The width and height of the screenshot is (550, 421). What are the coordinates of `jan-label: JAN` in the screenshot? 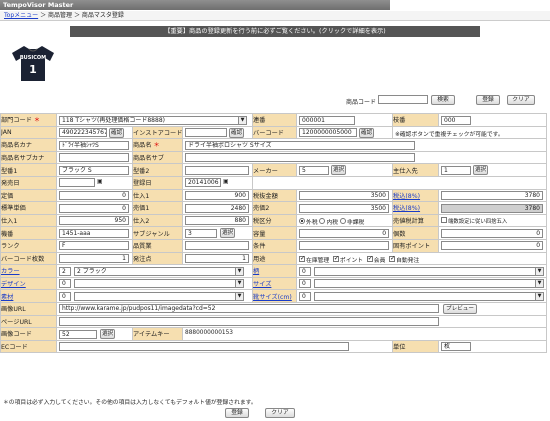 It's located at (28, 132).